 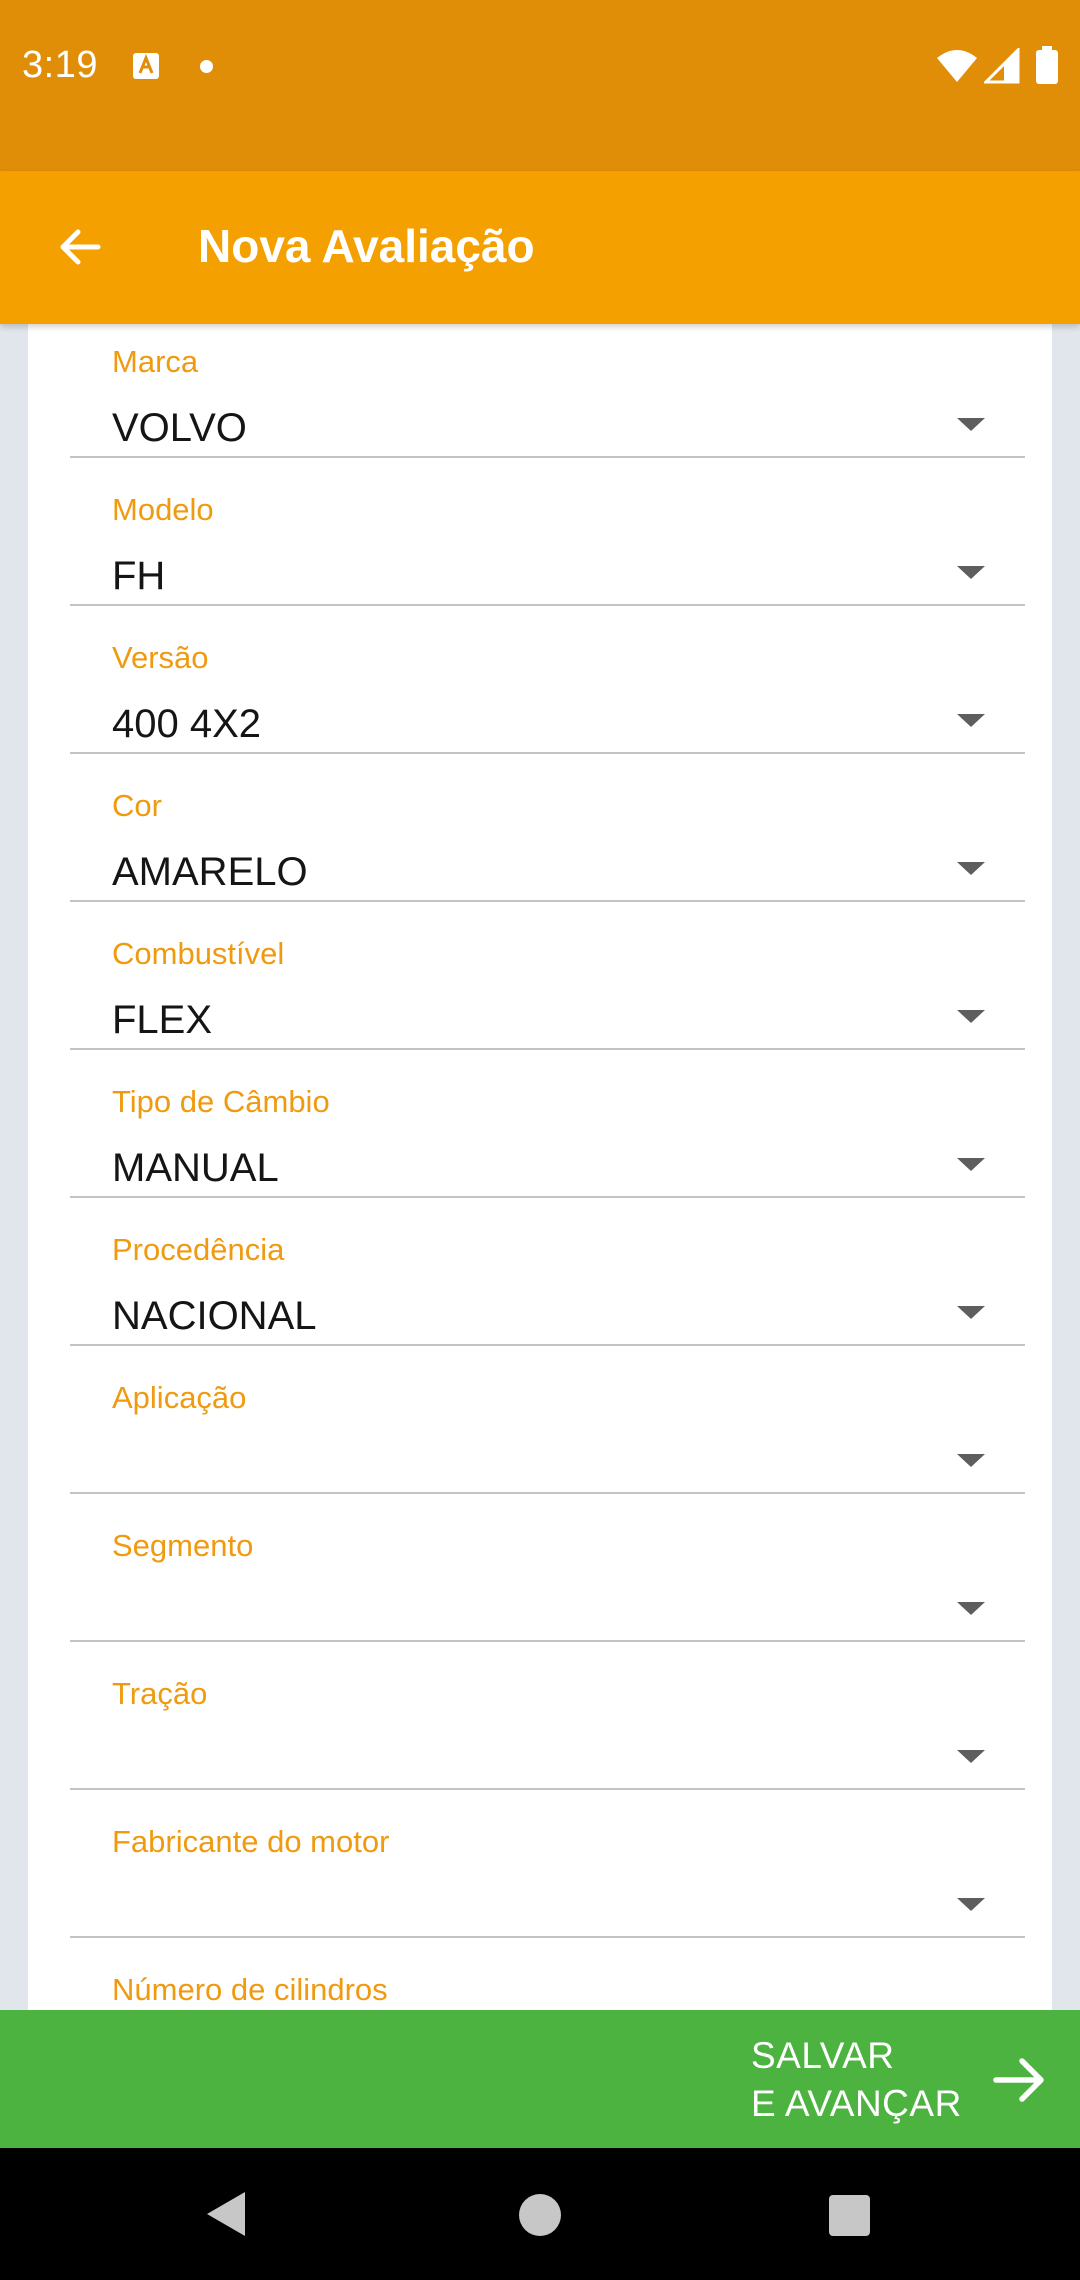 I want to click on font-notification-icon, so click(x=146, y=66).